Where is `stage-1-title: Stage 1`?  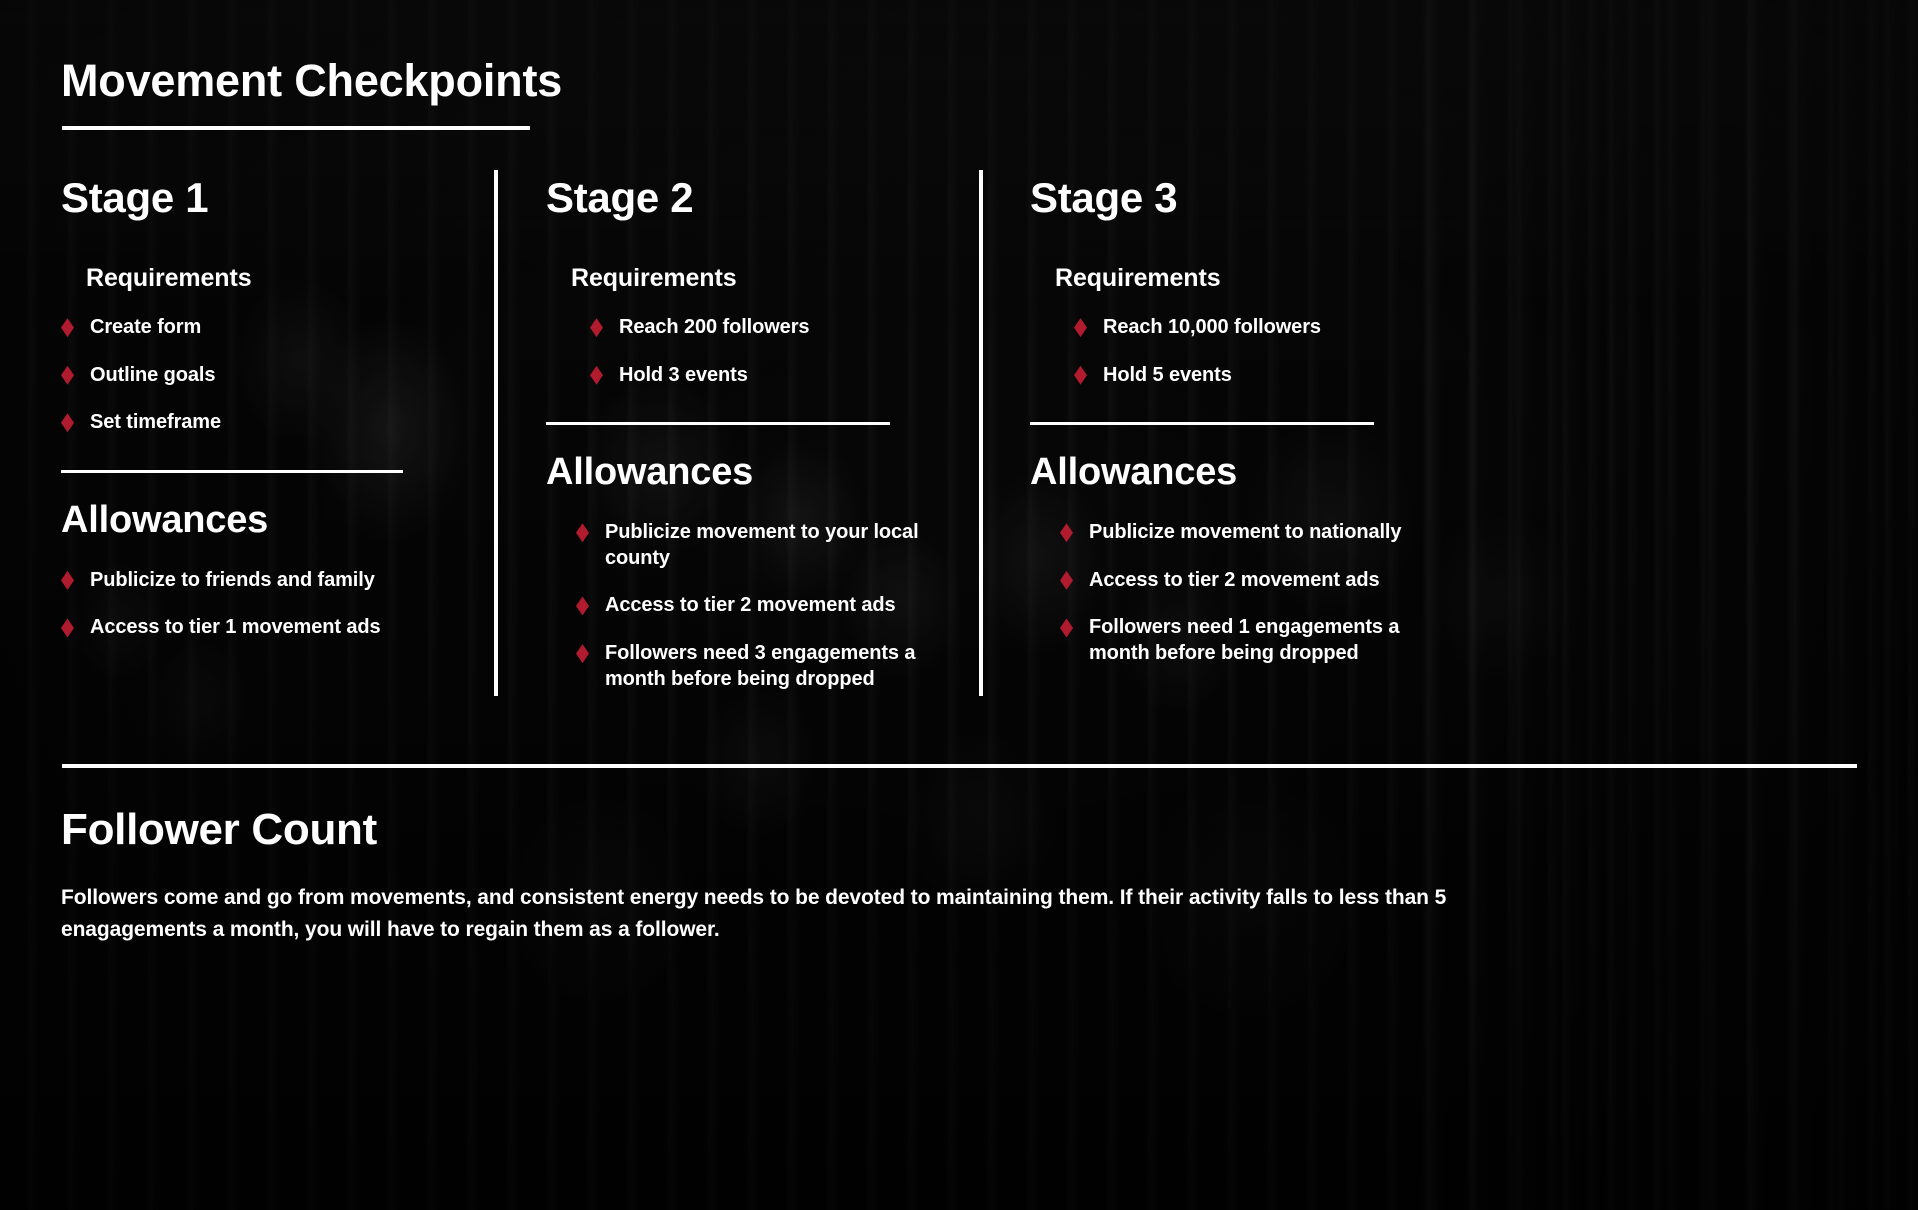 stage-1-title: Stage 1 is located at coordinates (135, 197).